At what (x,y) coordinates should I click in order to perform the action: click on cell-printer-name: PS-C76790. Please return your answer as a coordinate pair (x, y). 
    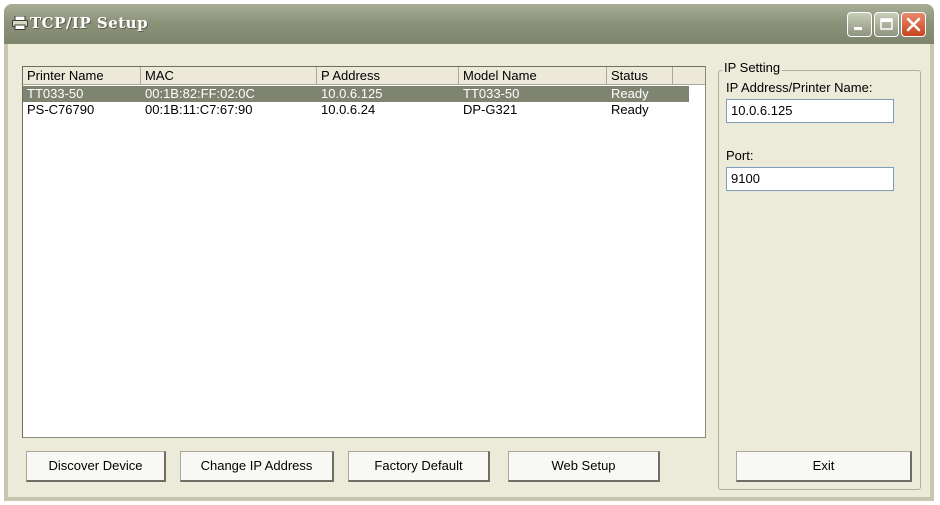
    Looking at the image, I should click on (61, 109).